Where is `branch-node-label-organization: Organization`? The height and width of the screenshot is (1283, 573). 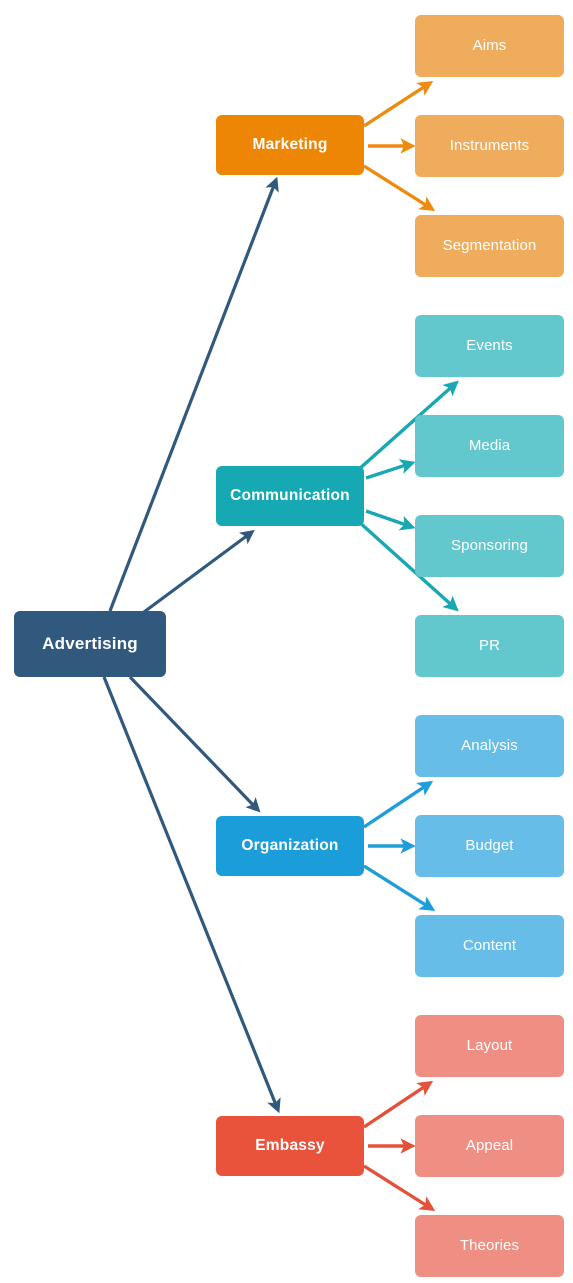 branch-node-label-organization: Organization is located at coordinates (290, 846).